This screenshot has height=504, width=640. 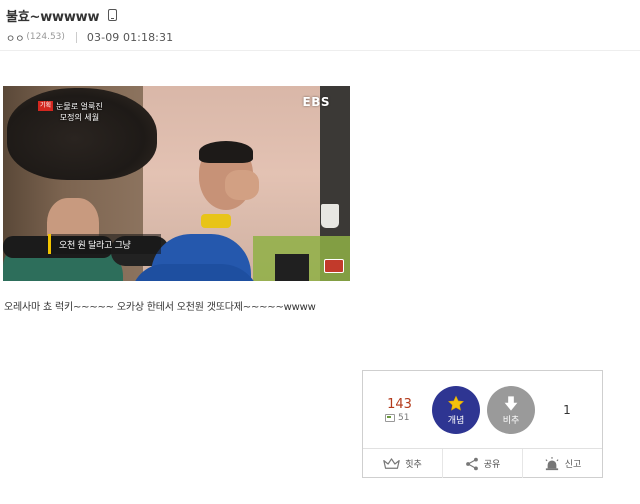 What do you see at coordinates (46, 106) in the screenshot?
I see `program-badge: 기획` at bounding box center [46, 106].